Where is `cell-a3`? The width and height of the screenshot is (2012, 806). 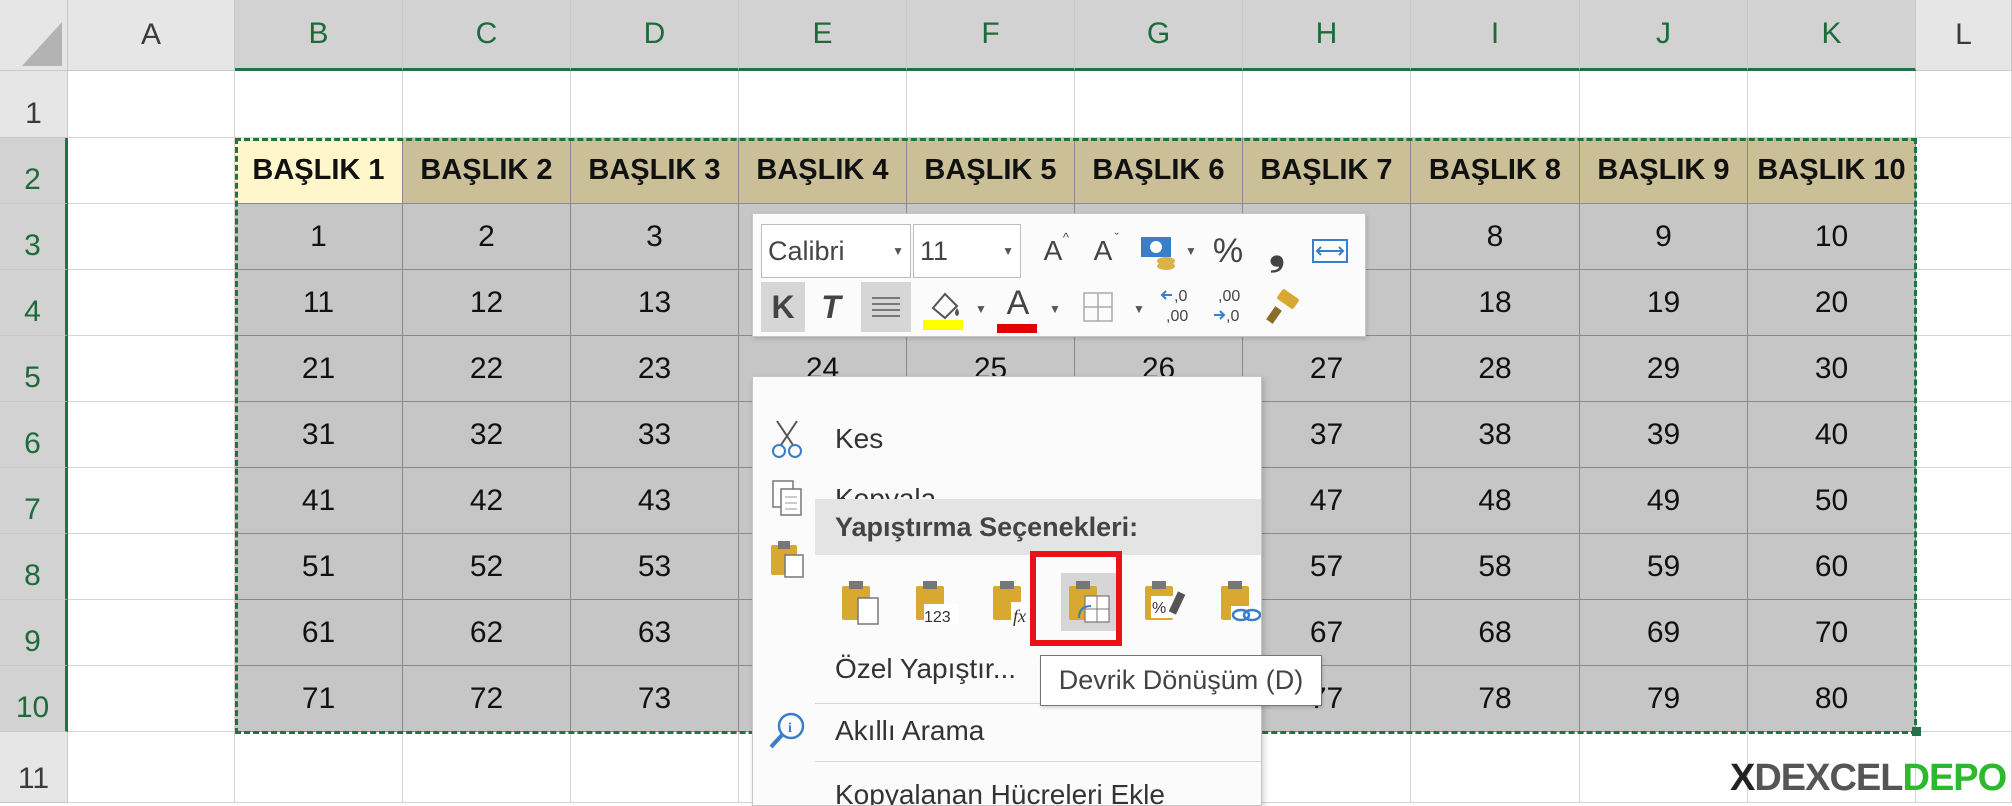
cell-a3 is located at coordinates (151, 237).